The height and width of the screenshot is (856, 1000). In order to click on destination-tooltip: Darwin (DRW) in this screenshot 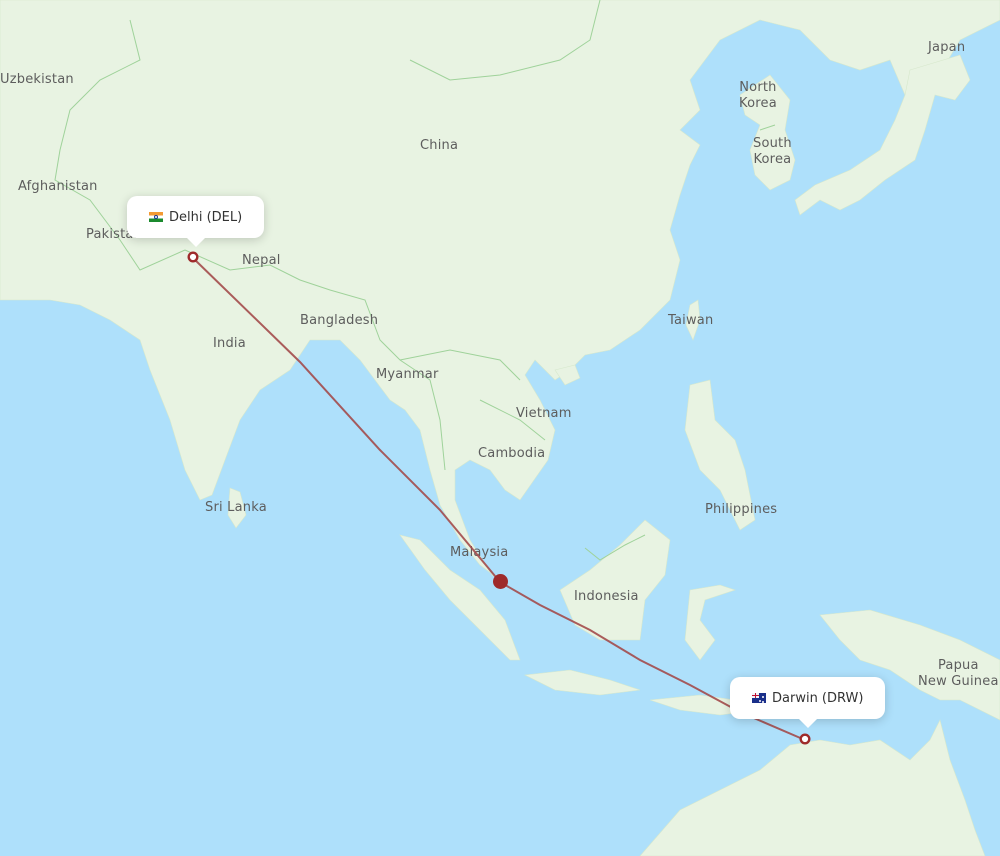, I will do `click(808, 702)`.